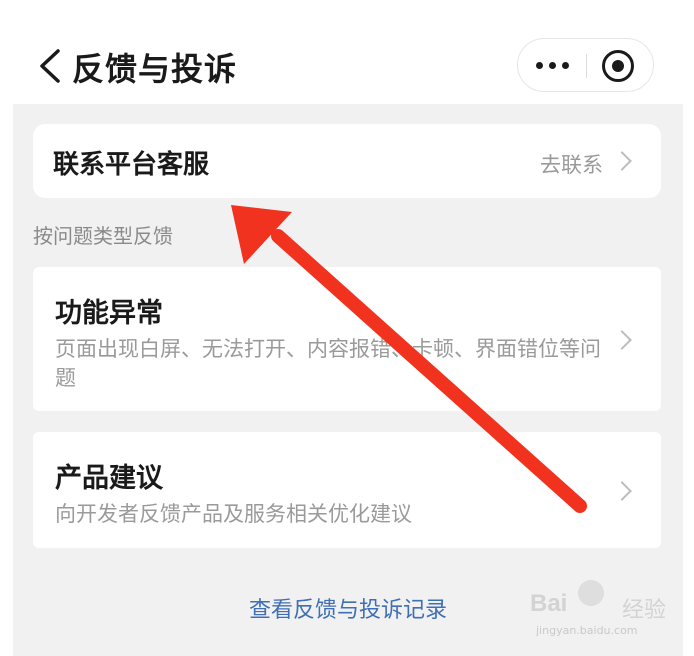 This screenshot has height=656, width=694. Describe the element at coordinates (571, 165) in the screenshot. I see `contact-action-text: 去联系` at that location.